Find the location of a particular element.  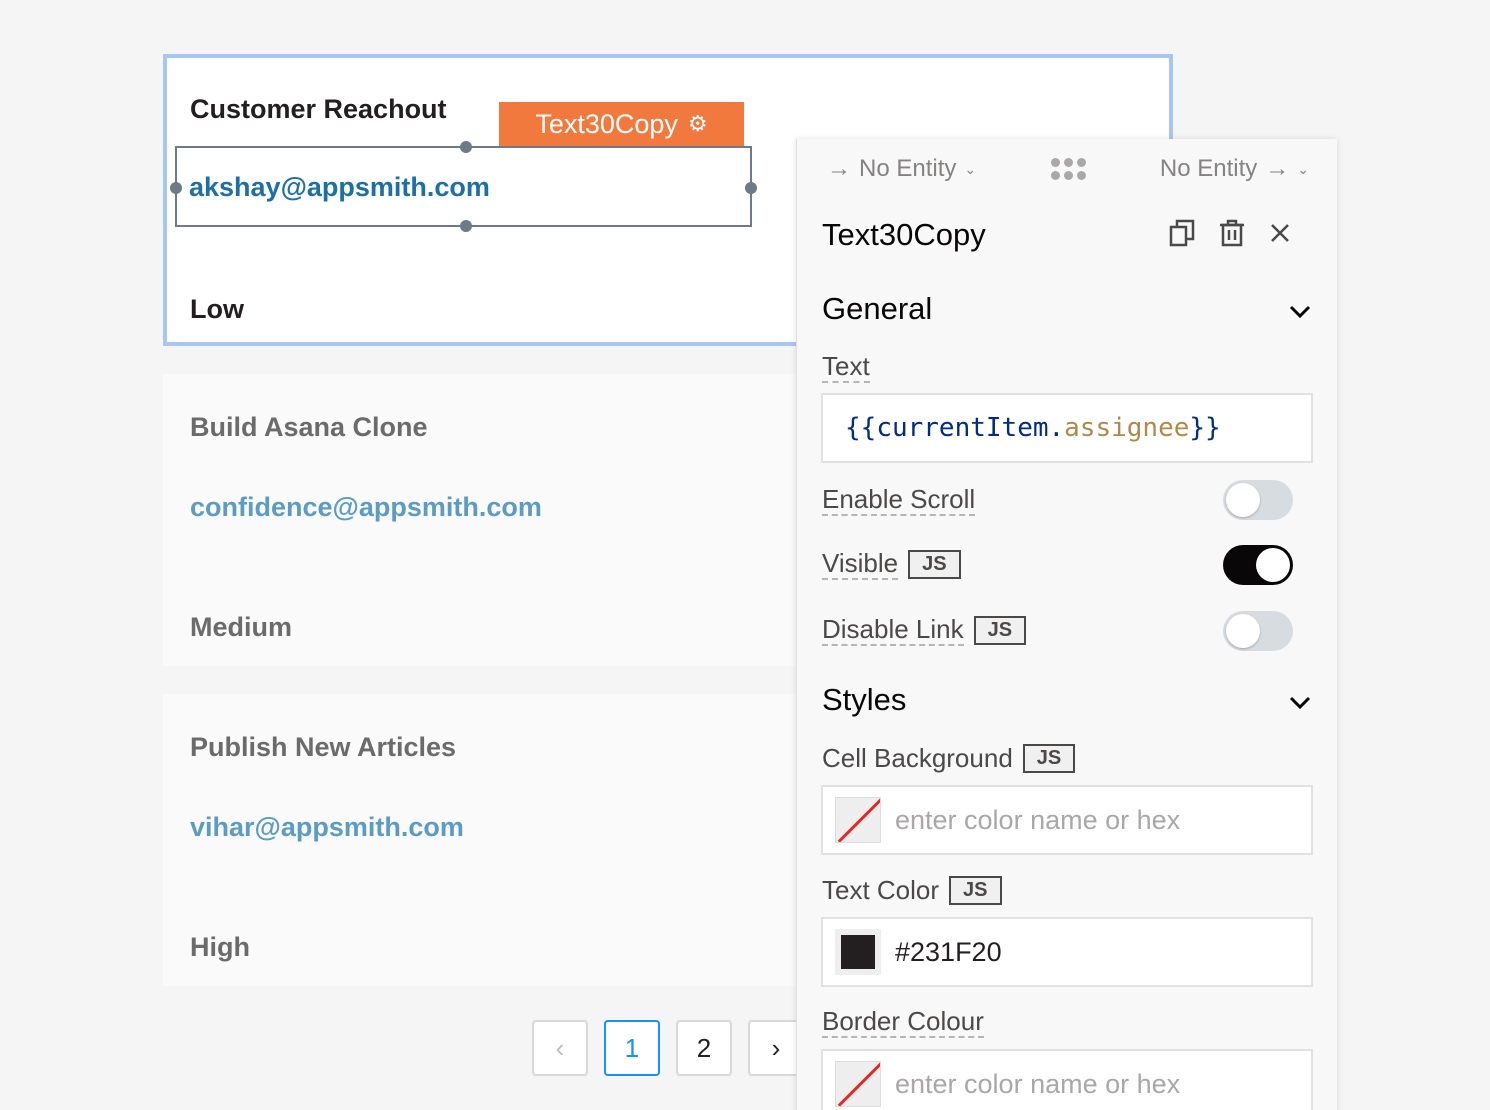

cell-background-color-input: enter color name or hex is located at coordinates (1067, 820).